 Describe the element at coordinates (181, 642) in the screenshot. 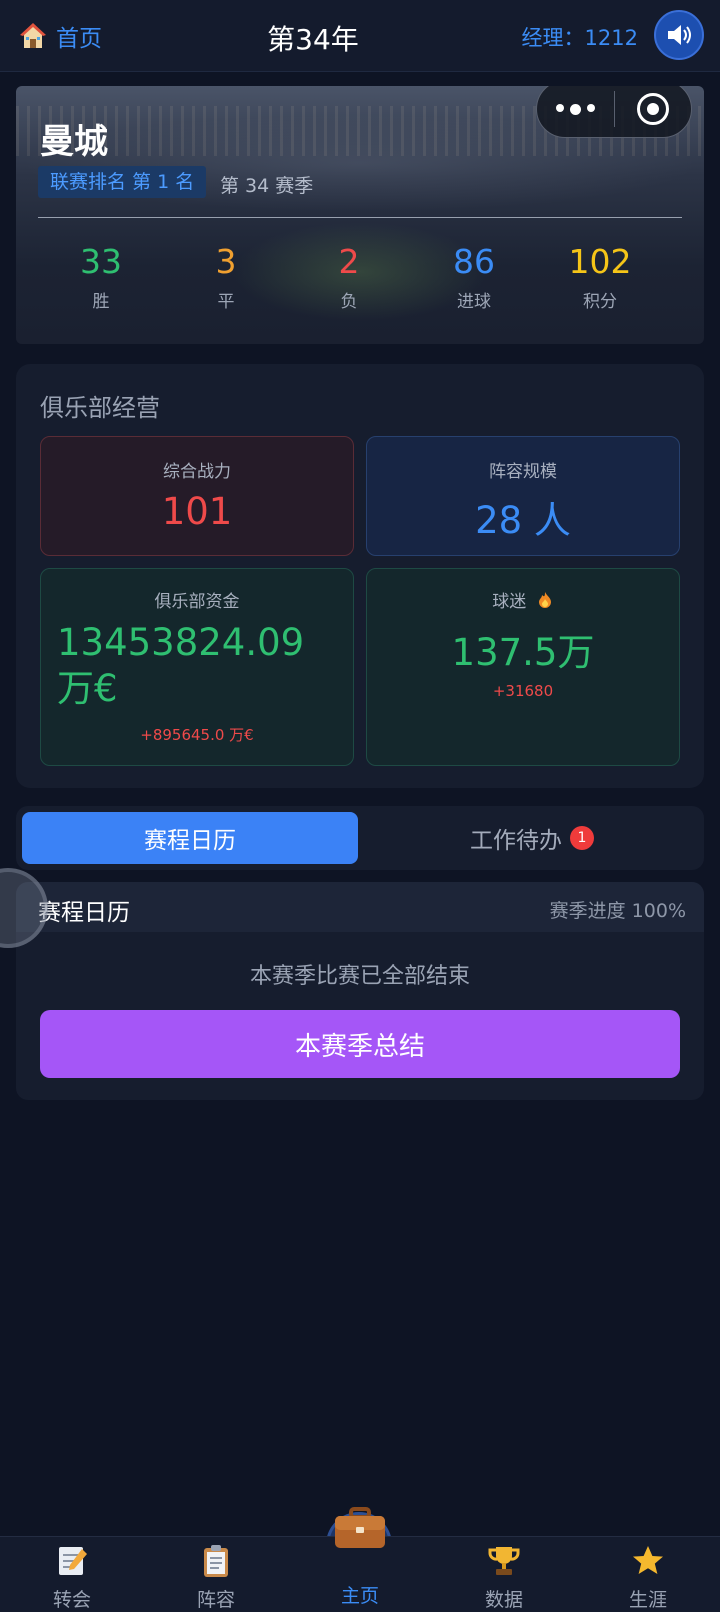

I see `funds-value-amount: 13453824.09` at that location.